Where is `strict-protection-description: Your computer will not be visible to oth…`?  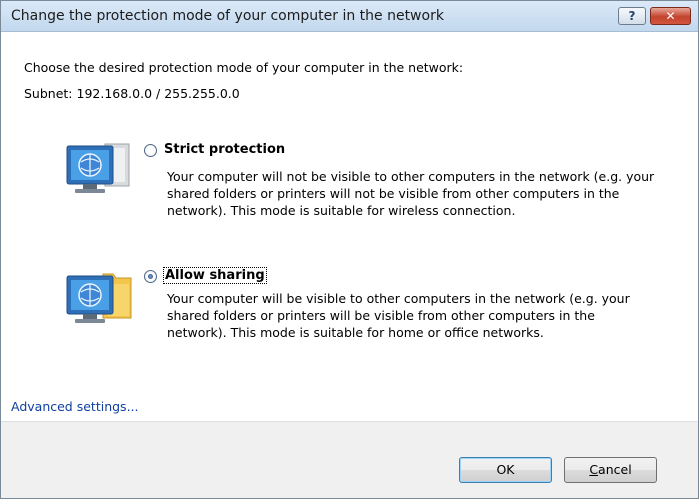
strict-protection-description: Your computer will not be visible to oth… is located at coordinates (411, 193).